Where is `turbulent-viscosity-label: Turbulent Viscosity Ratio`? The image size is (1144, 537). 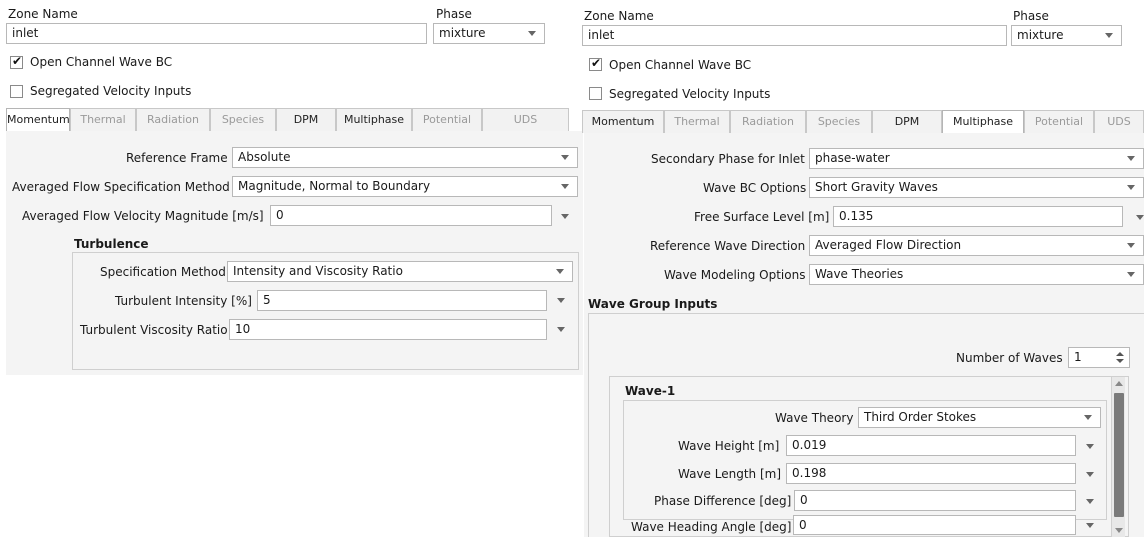
turbulent-viscosity-label: Turbulent Viscosity Ratio is located at coordinates (154, 330).